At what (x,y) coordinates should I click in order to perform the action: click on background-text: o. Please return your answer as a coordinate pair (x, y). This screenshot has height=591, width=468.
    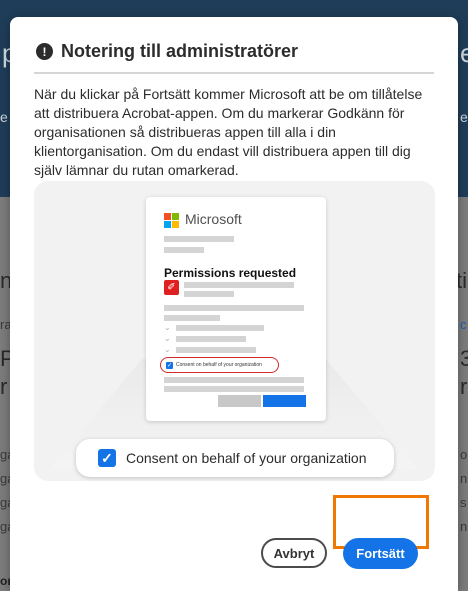
    Looking at the image, I should click on (464, 454).